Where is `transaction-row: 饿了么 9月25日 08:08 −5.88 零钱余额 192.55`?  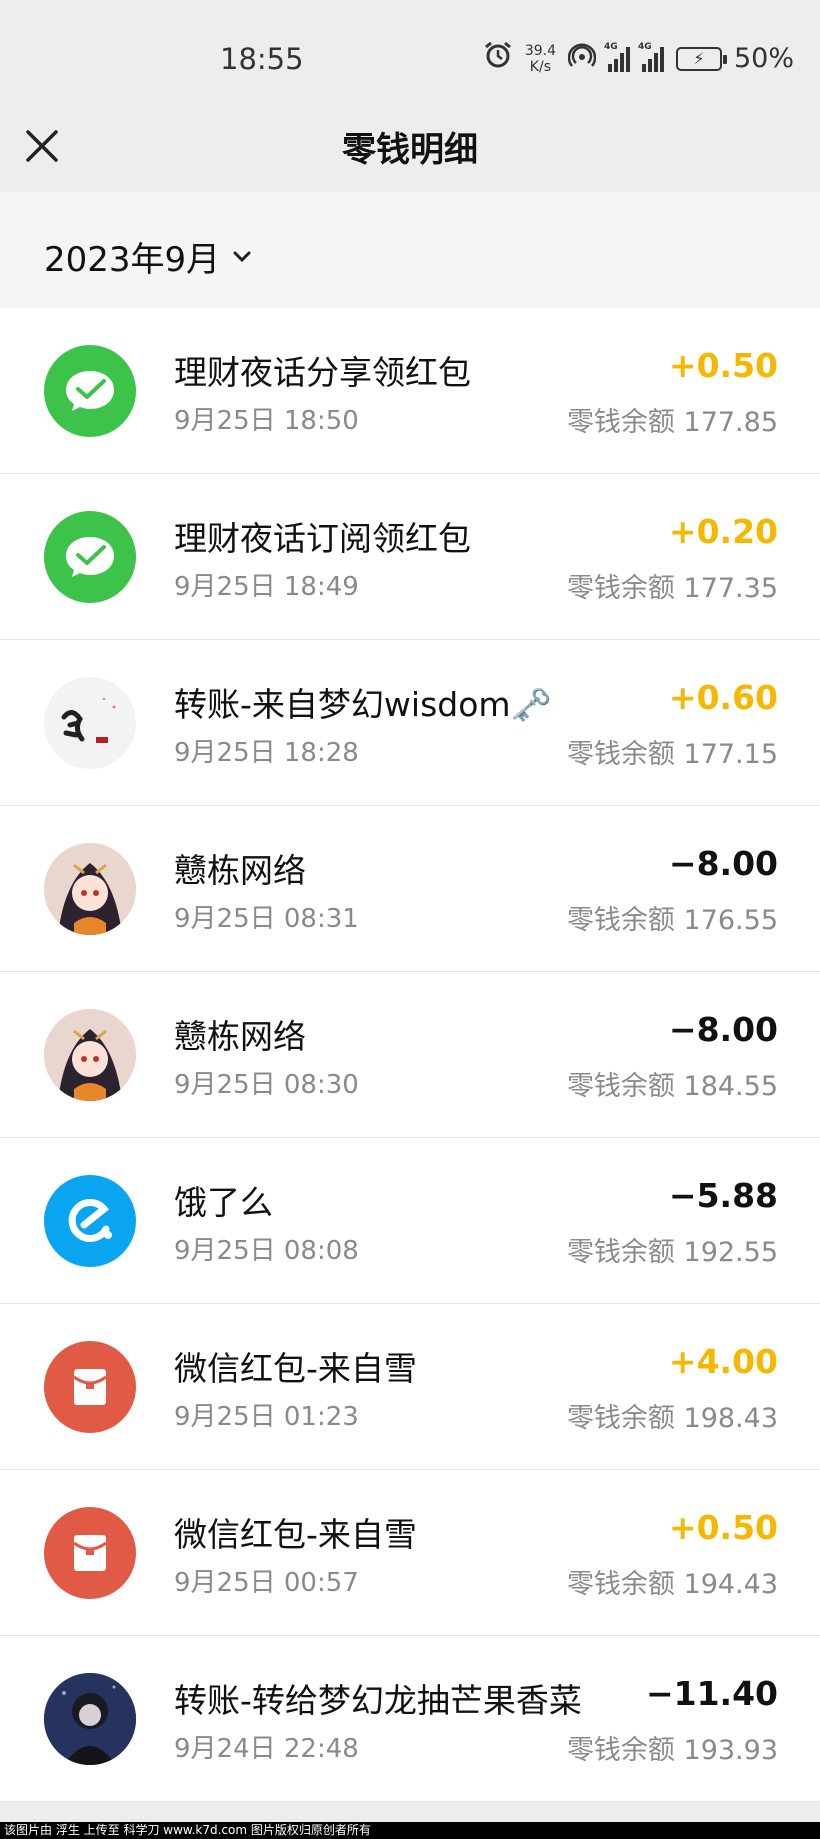
transaction-row: 饿了么 9月25日 08:08 −5.88 零钱余额 192.55 is located at coordinates (410, 1221).